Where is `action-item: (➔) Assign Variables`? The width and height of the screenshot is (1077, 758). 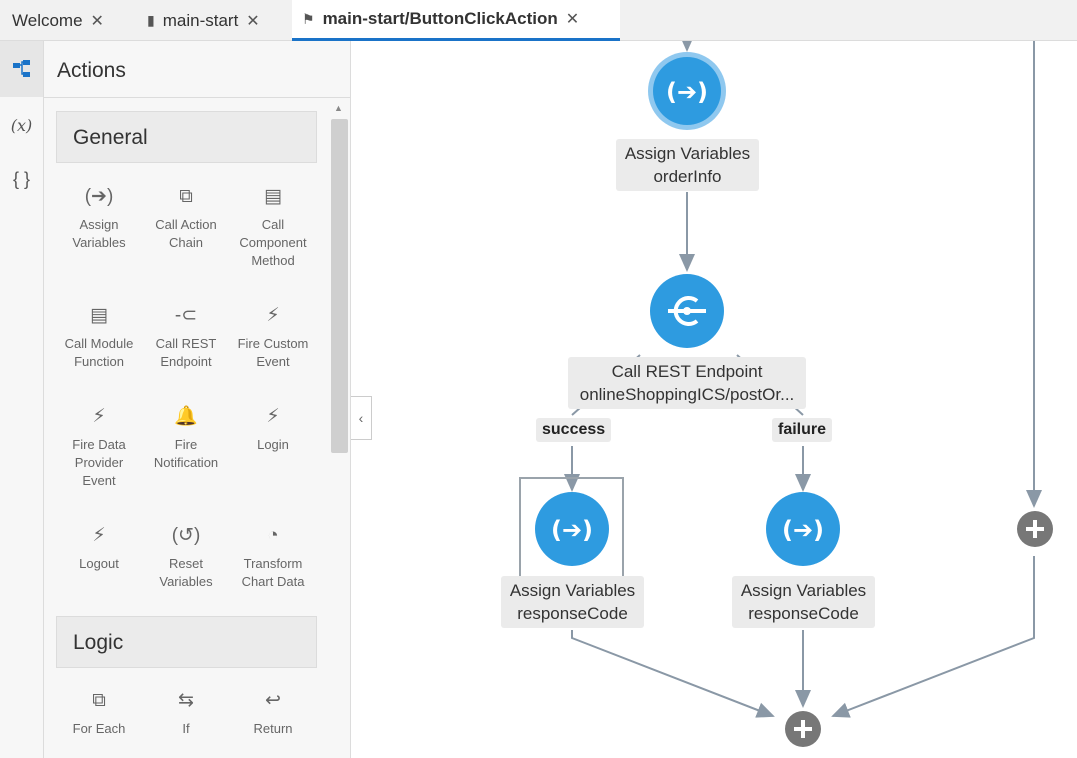 action-item: (➔) Assign Variables is located at coordinates (99, 217).